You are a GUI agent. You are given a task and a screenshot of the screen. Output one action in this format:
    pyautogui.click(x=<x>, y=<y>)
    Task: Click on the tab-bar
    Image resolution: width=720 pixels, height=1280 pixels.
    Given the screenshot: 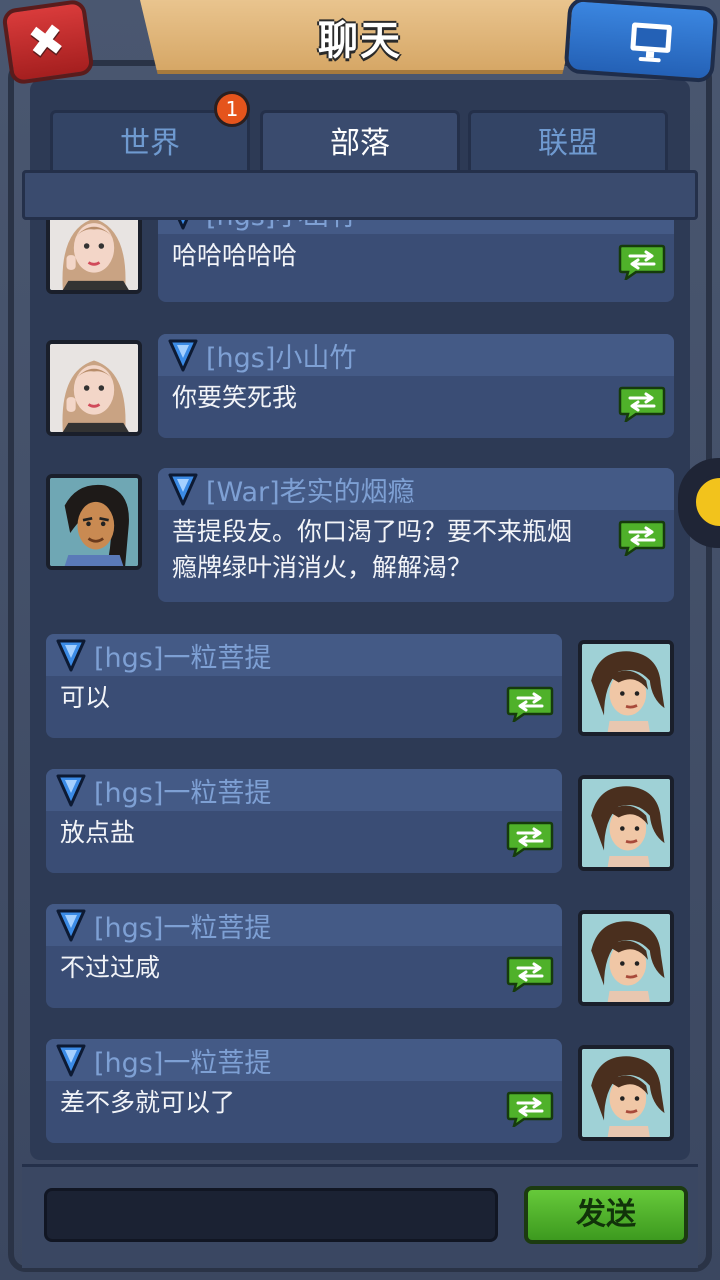 What is the action you would take?
    pyautogui.click(x=360, y=195)
    